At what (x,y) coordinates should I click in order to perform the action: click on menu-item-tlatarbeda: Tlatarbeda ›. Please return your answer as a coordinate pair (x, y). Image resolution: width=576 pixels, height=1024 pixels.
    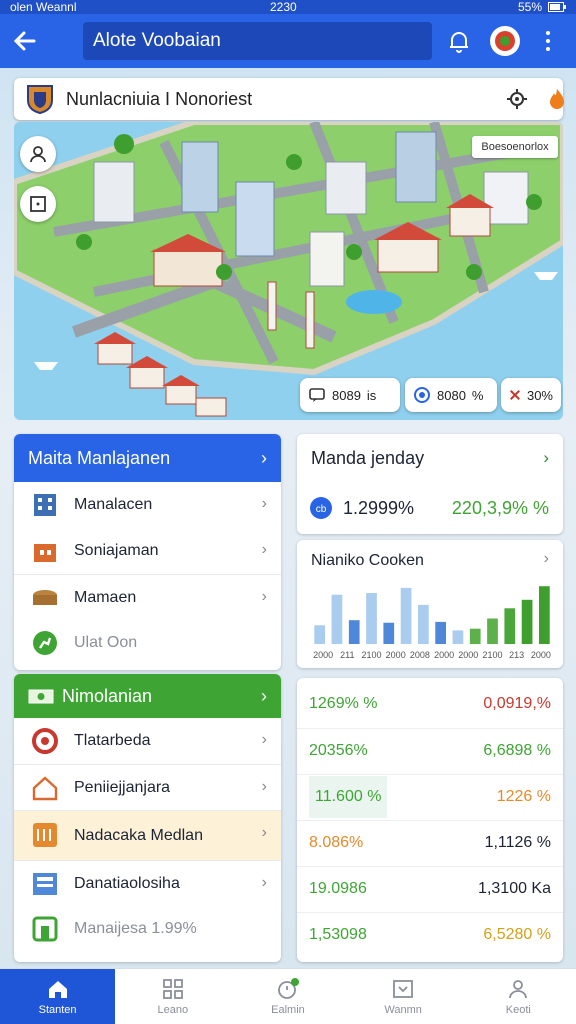
    Looking at the image, I should click on (147, 741).